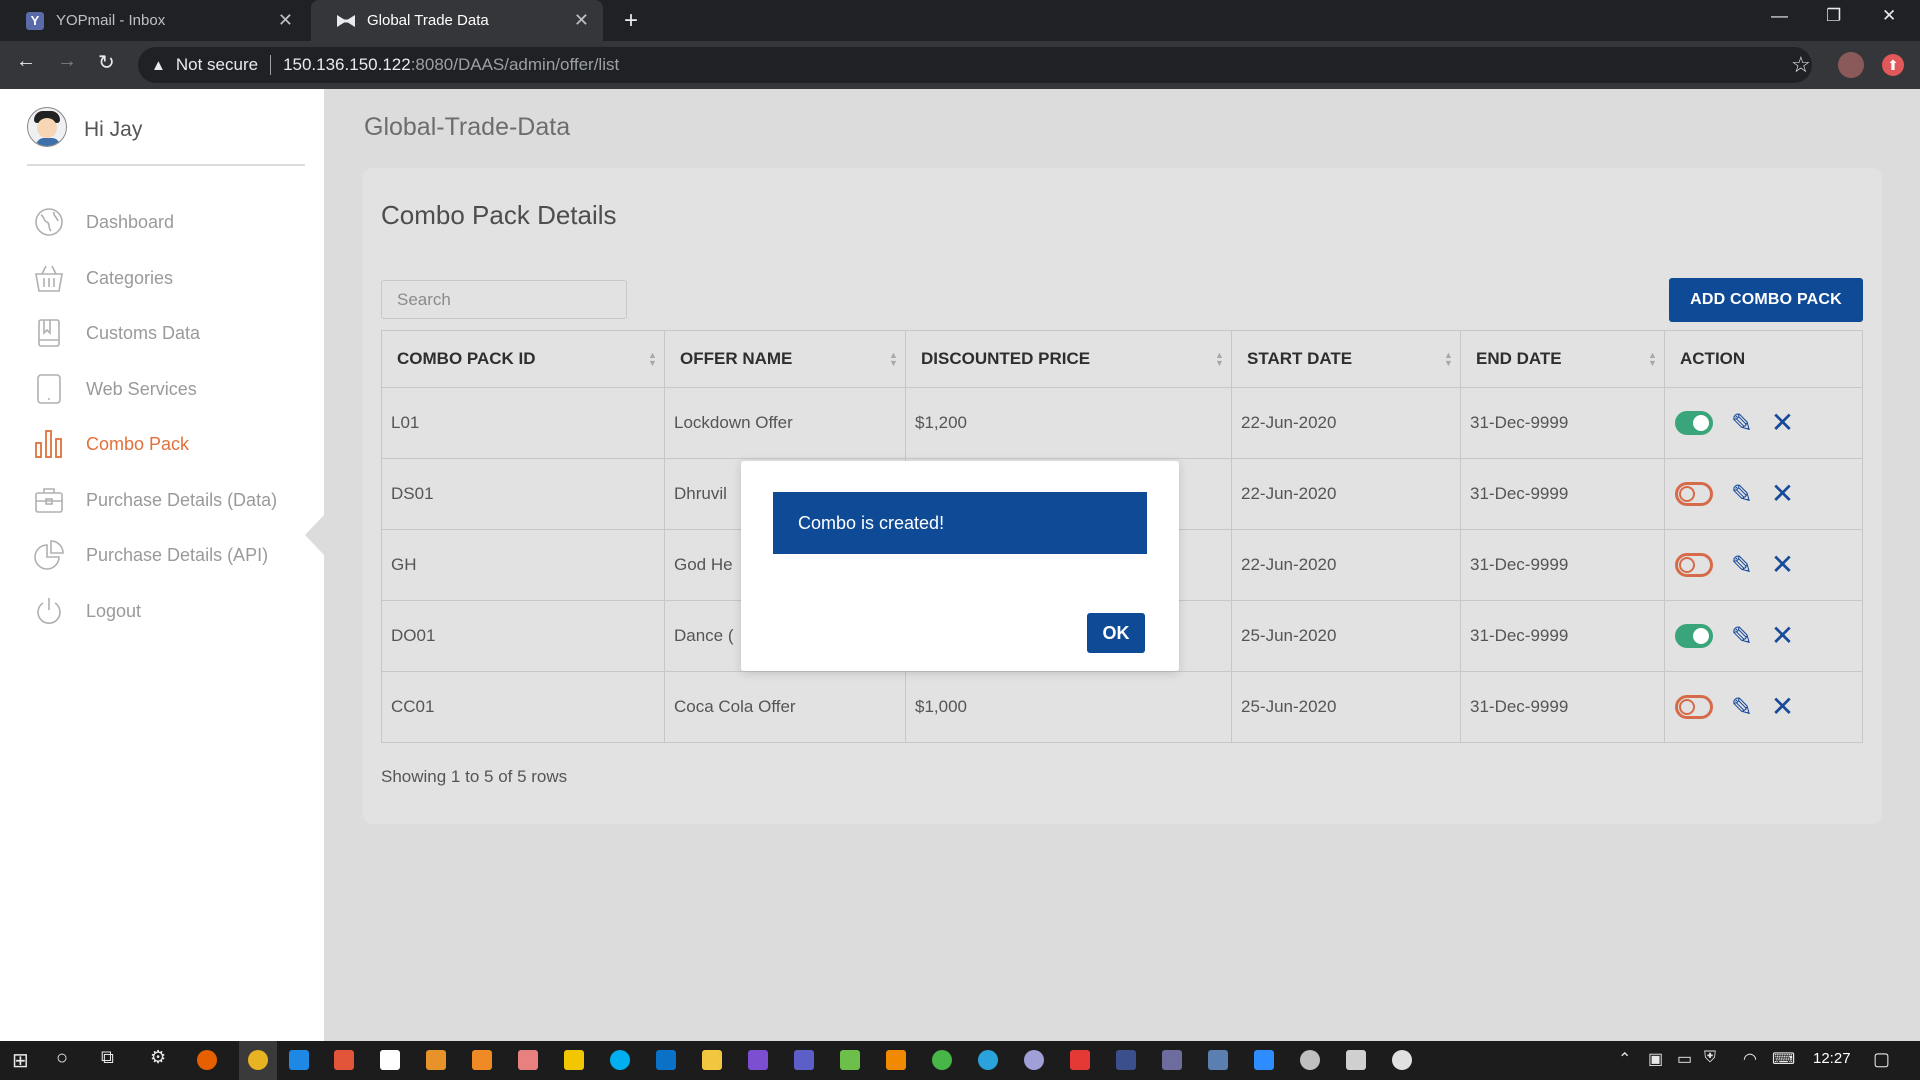  What do you see at coordinates (26, 61) in the screenshot?
I see `back-icon: ←` at bounding box center [26, 61].